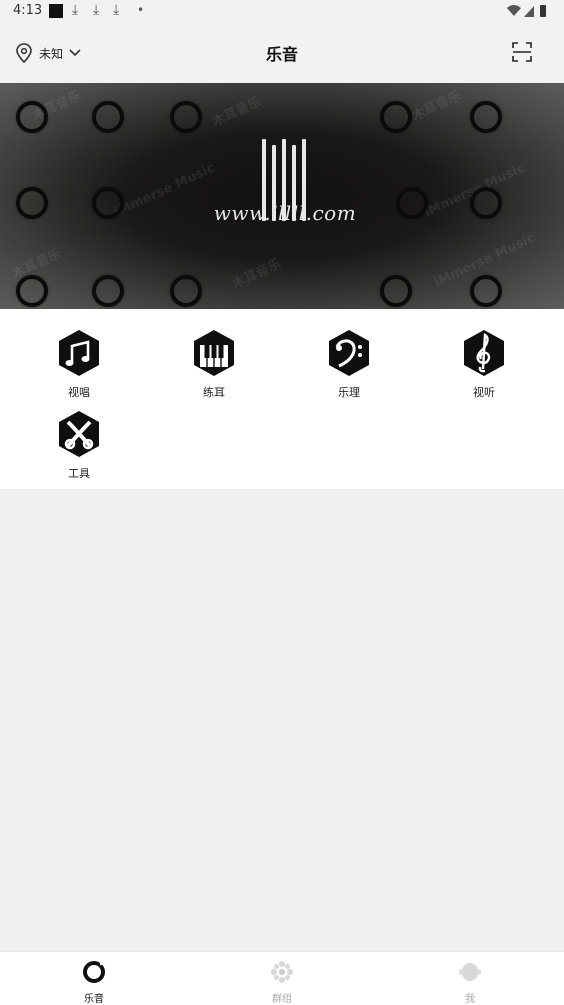 The height and width of the screenshot is (1005, 564). What do you see at coordinates (79, 392) in the screenshot?
I see `grid-item-label: 视唱` at bounding box center [79, 392].